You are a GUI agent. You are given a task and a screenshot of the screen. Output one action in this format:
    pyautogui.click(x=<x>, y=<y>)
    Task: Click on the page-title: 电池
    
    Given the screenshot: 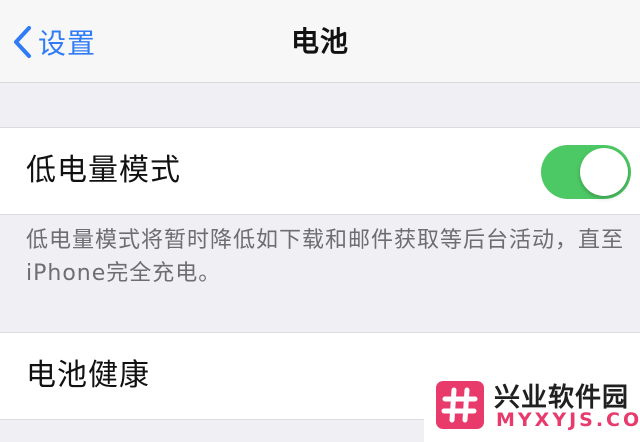 What is the action you would take?
    pyautogui.click(x=319, y=41)
    